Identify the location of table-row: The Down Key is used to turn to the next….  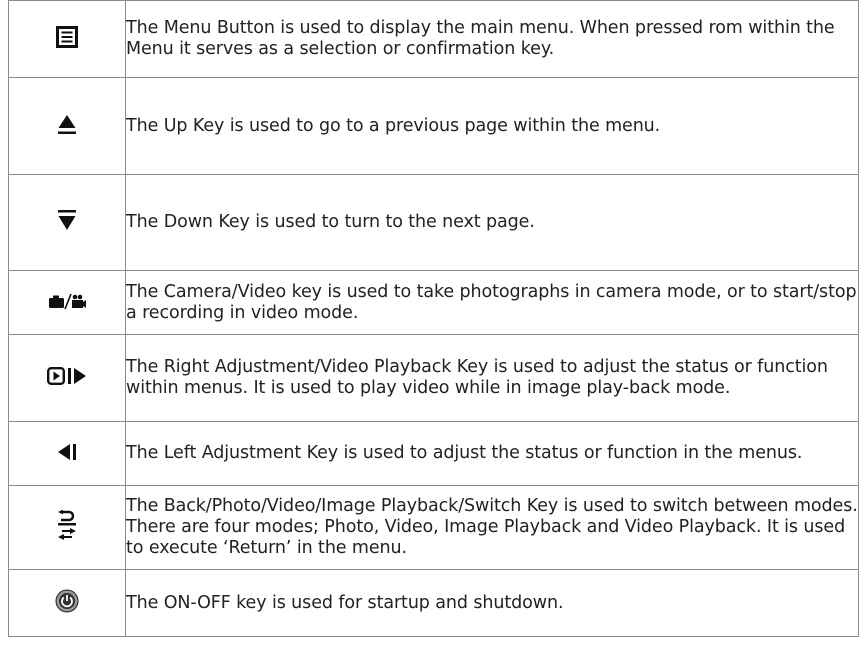
(433, 222).